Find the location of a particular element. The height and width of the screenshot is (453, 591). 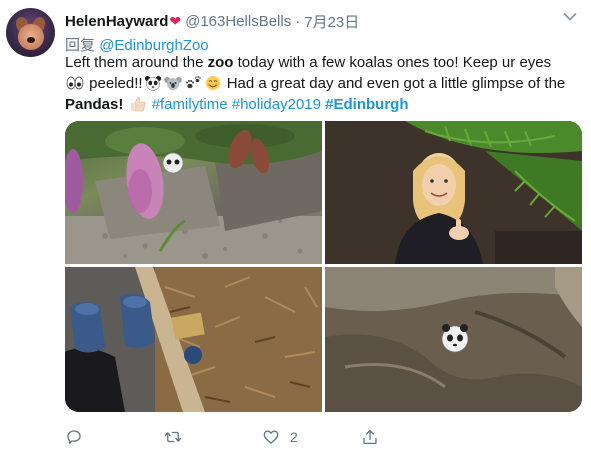

retweet-button is located at coordinates (173, 437).